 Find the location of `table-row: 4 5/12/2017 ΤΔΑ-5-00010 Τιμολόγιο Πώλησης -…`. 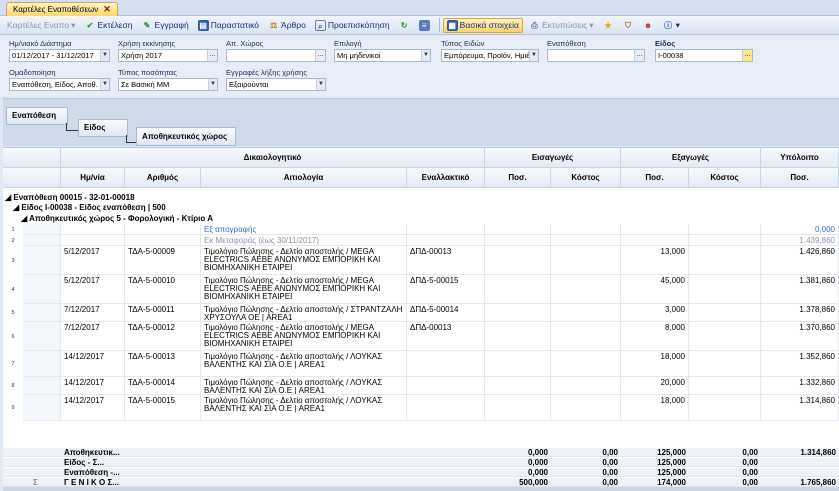

table-row: 4 5/12/2017 ΤΔΑ-5-00010 Τιμολόγιο Πώλησης -… is located at coordinates (421, 289).